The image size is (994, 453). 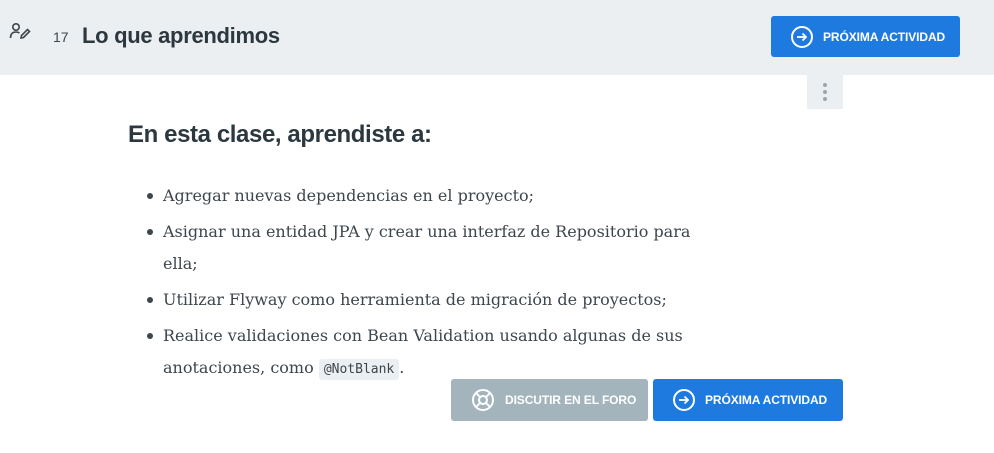 I want to click on content-title: En esta clase, aprendiste a:, so click(x=280, y=134).